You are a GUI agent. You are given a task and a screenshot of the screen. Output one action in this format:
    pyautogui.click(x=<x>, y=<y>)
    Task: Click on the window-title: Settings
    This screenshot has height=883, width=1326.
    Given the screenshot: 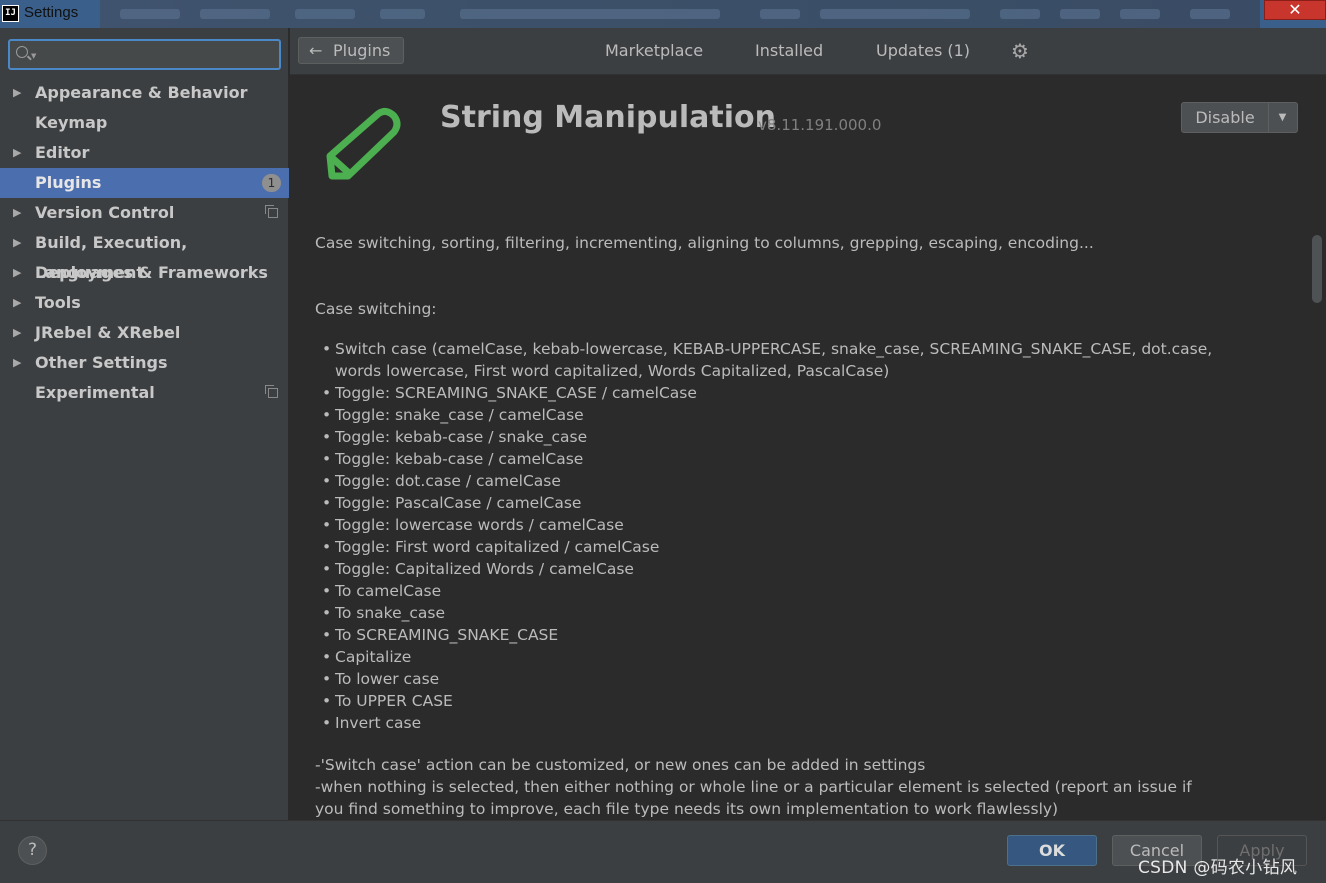 What is the action you would take?
    pyautogui.click(x=51, y=12)
    